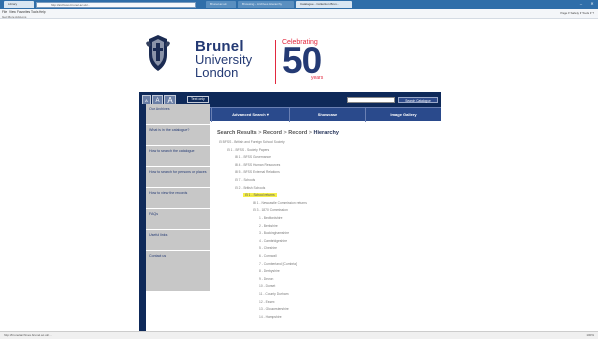 The image size is (598, 339). Describe the element at coordinates (42, 12) in the screenshot. I see `menu-help: Help` at that location.